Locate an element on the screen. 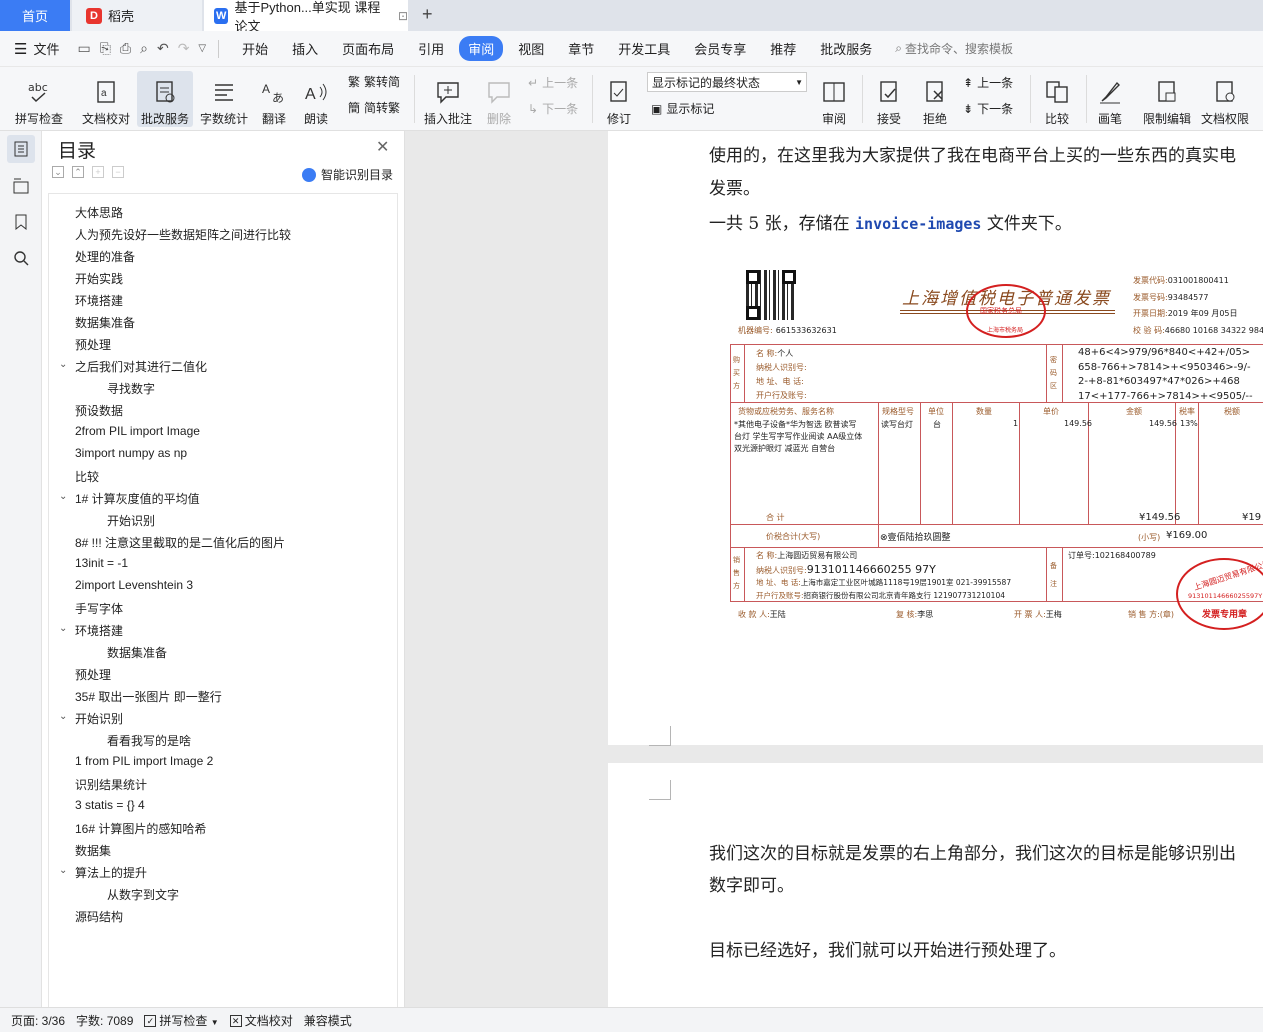 The width and height of the screenshot is (1263, 1032). show-markup-button: ▣ 显示标记 is located at coordinates (682, 108).